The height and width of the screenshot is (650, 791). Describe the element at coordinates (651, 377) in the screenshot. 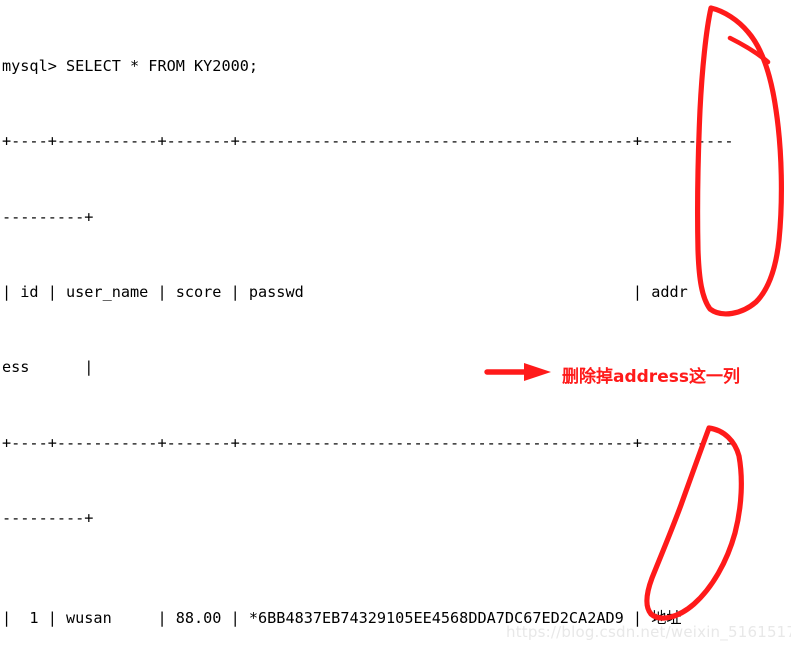

I see `annotation-note-text: 删除掉address这一列` at that location.